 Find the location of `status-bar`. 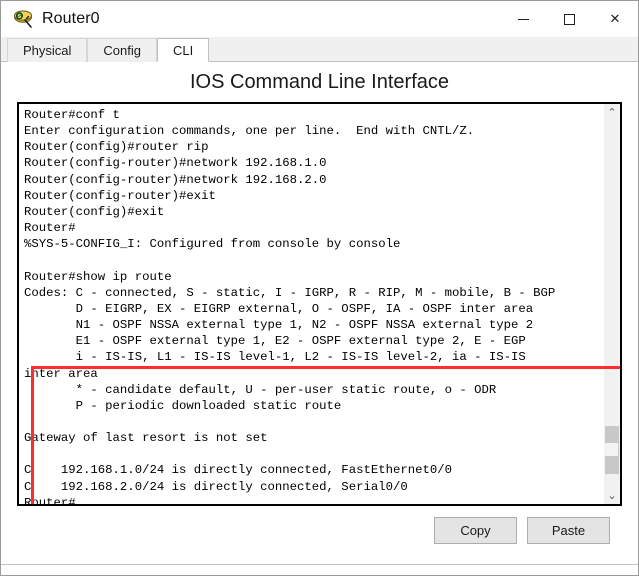

status-bar is located at coordinates (319, 569).